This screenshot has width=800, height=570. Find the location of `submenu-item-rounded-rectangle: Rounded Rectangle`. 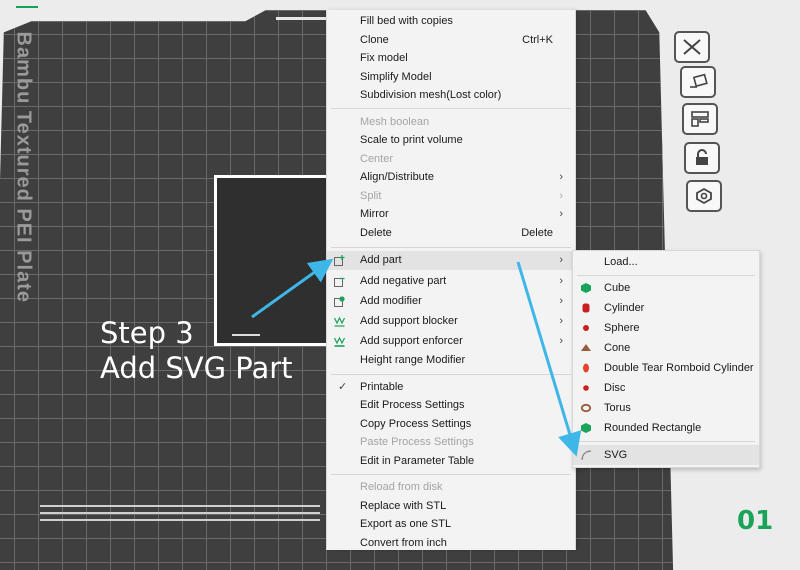

submenu-item-rounded-rectangle: Rounded Rectangle is located at coordinates (666, 428).